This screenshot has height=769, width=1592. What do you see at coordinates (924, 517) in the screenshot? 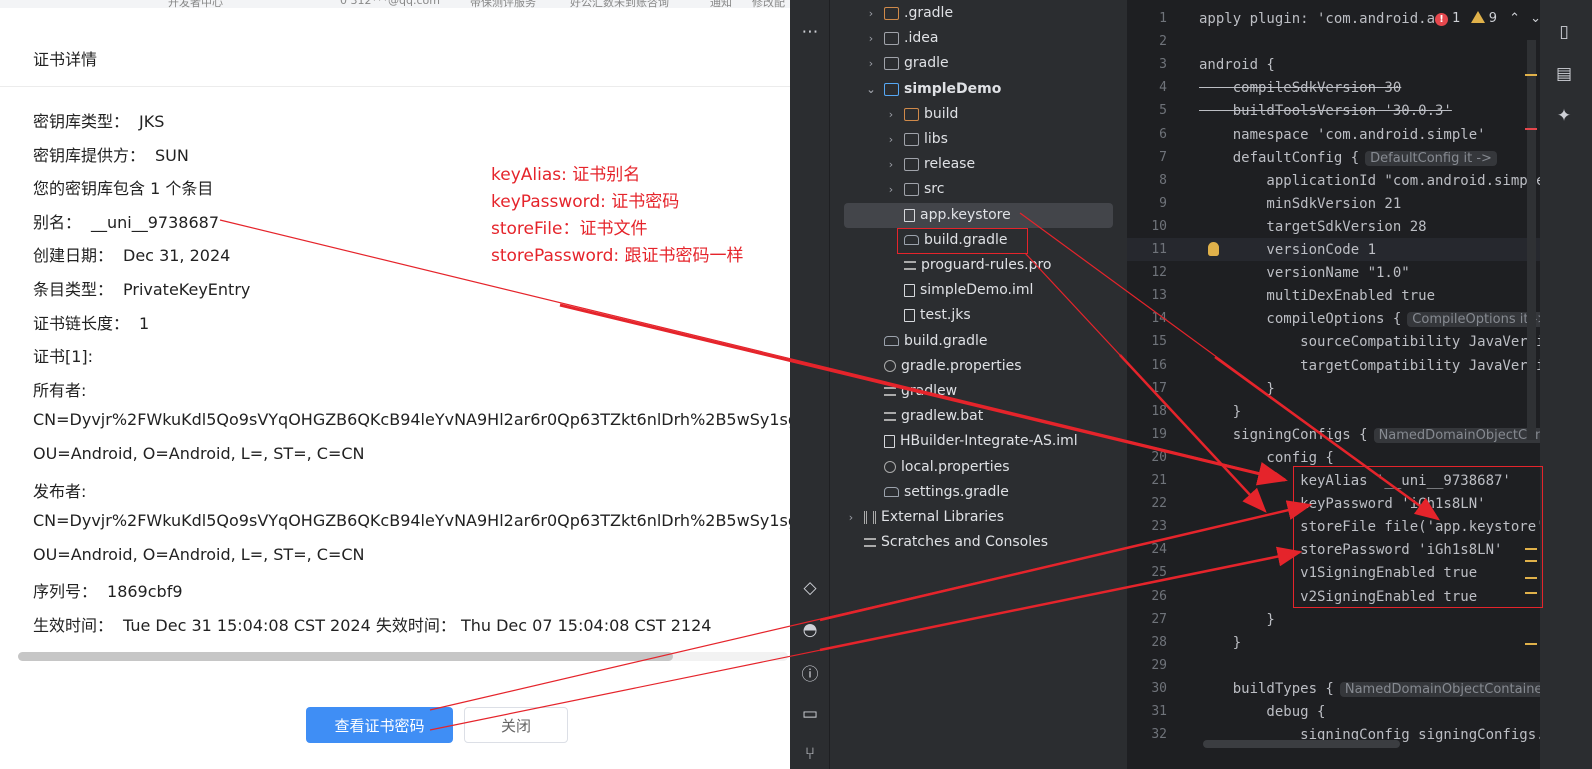
I see `tree-item: › External Libraries` at bounding box center [924, 517].